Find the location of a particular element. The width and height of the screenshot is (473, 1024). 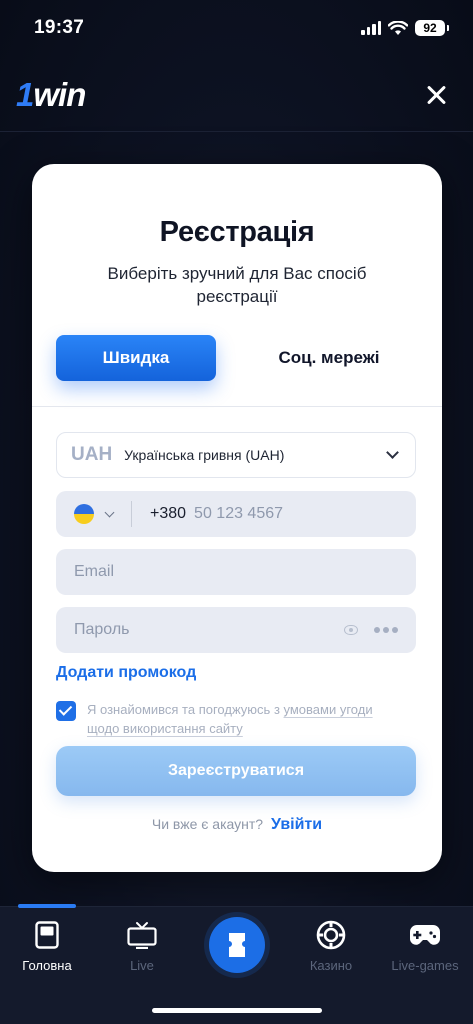

active-tab-indicator is located at coordinates (47, 906).